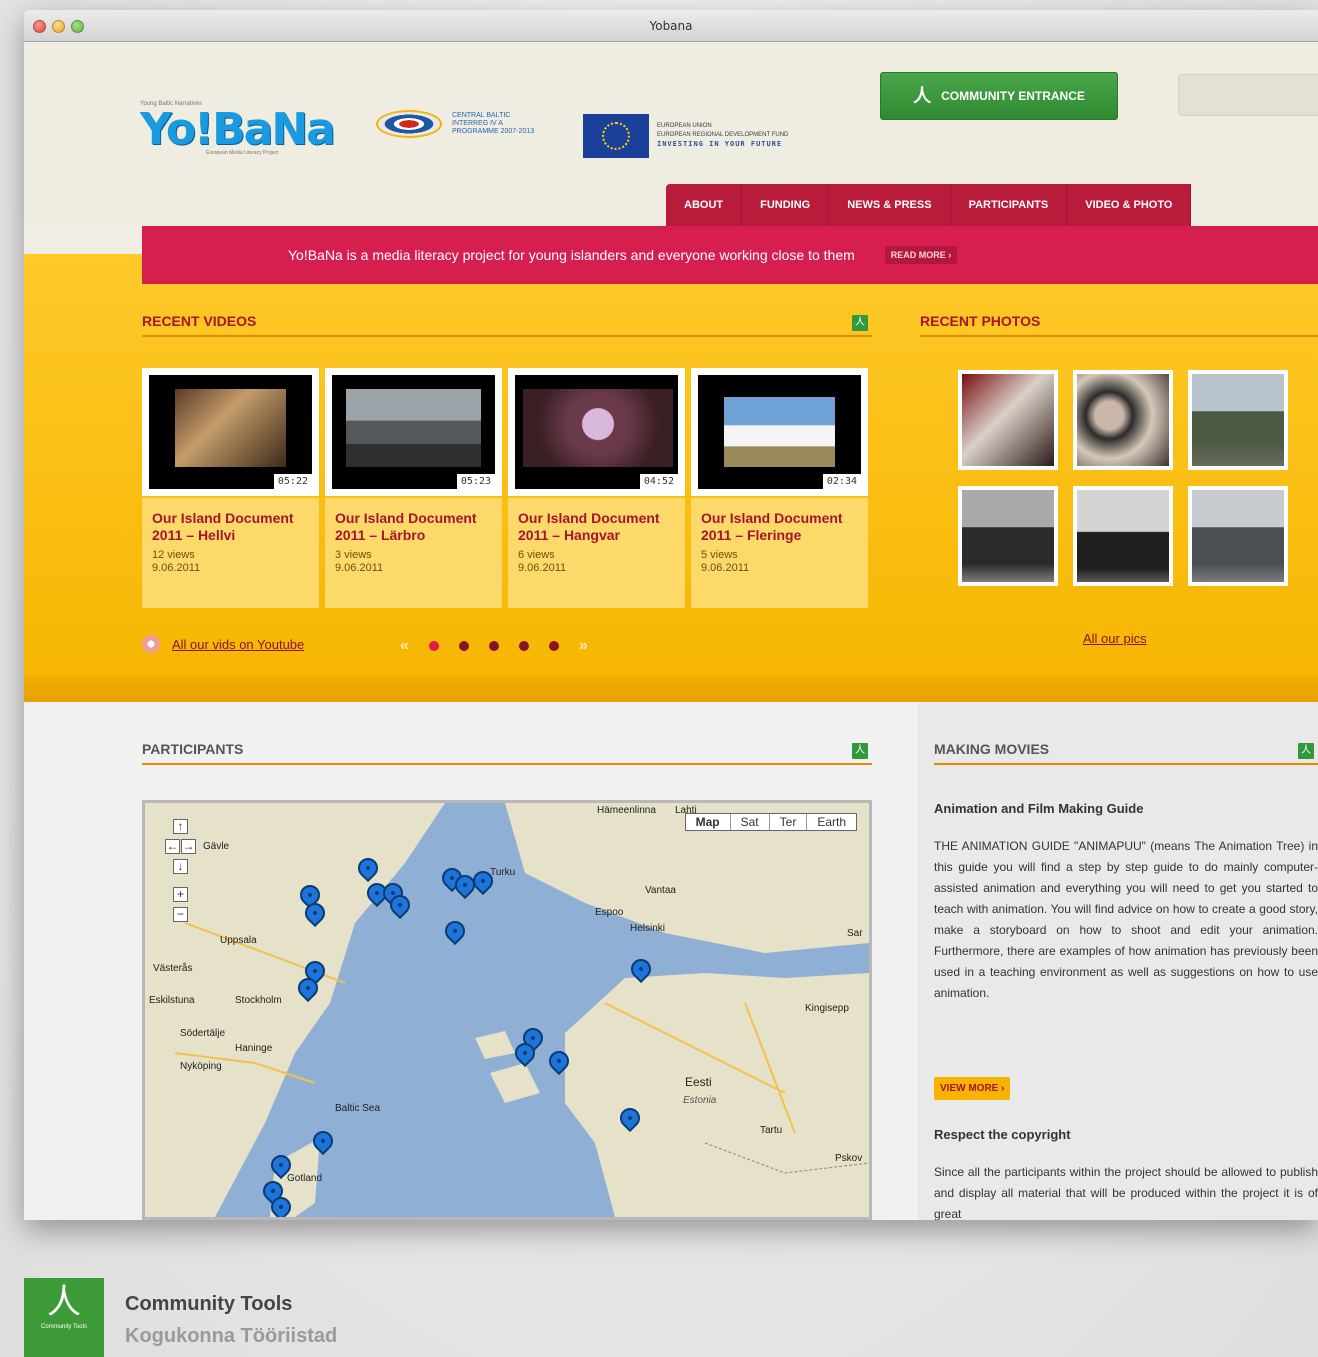 Image resolution: width=1318 pixels, height=1357 pixels. What do you see at coordinates (1119, 325) in the screenshot?
I see `recent-photos-heading: RECENT PHOTOS` at bounding box center [1119, 325].